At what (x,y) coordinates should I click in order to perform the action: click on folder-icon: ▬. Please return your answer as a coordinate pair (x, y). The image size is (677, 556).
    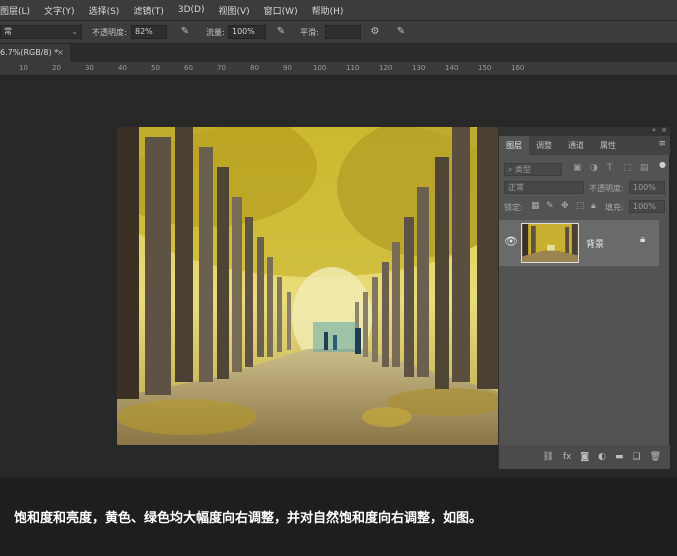
    Looking at the image, I should click on (619, 457).